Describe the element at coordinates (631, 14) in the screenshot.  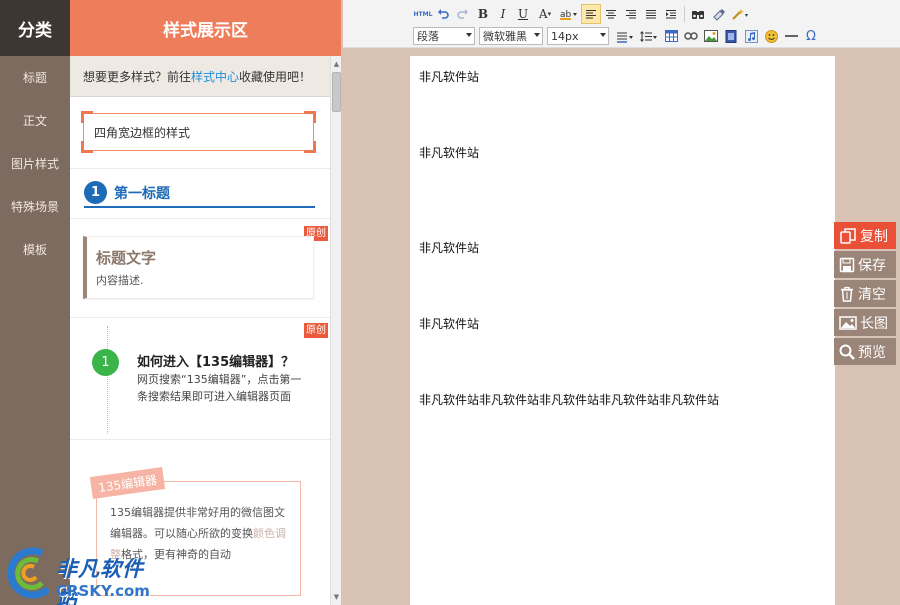
I see `align-right-icon` at that location.